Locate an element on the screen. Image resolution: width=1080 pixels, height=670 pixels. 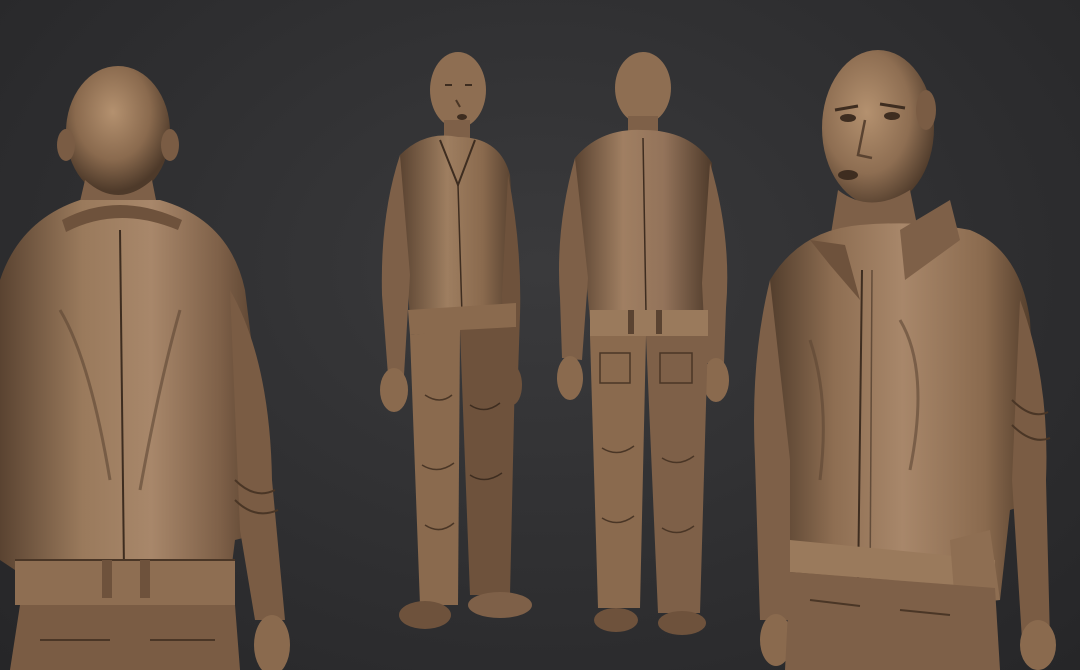
front-full-figure is located at coordinates (456, 340).